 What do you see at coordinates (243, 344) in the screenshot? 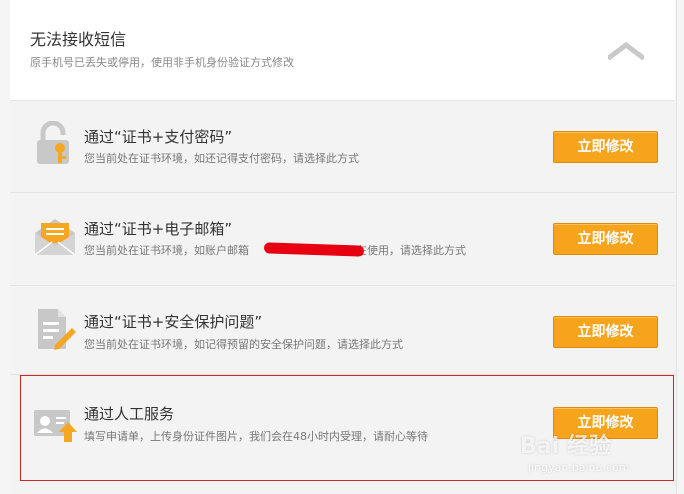
I see `option-description: 您当前处在证书环境，如记得预留的安全保护问题，请选择此方式` at bounding box center [243, 344].